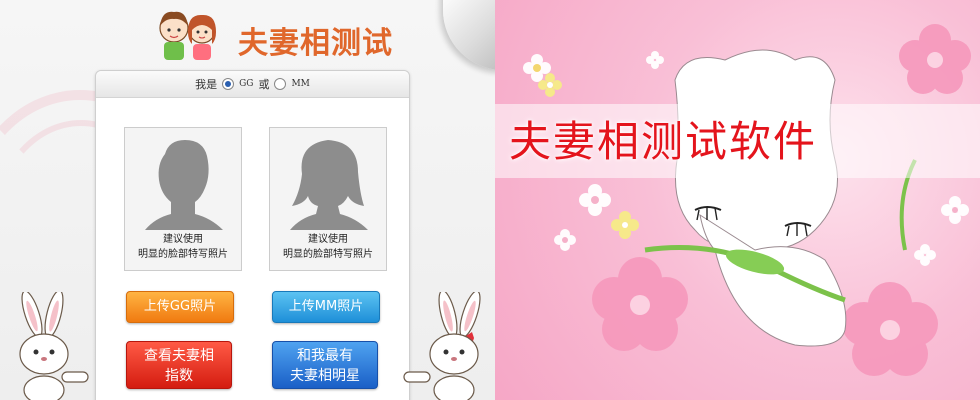 This screenshot has height=400, width=980. I want to click on view-couple-index-button: 查看夫妻相 指数, so click(179, 365).